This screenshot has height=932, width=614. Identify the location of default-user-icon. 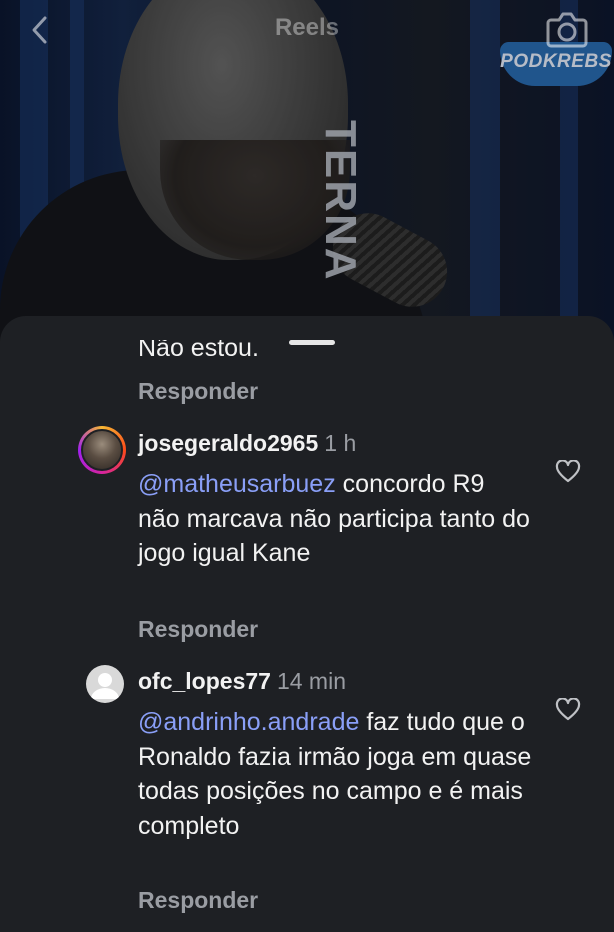
(105, 686).